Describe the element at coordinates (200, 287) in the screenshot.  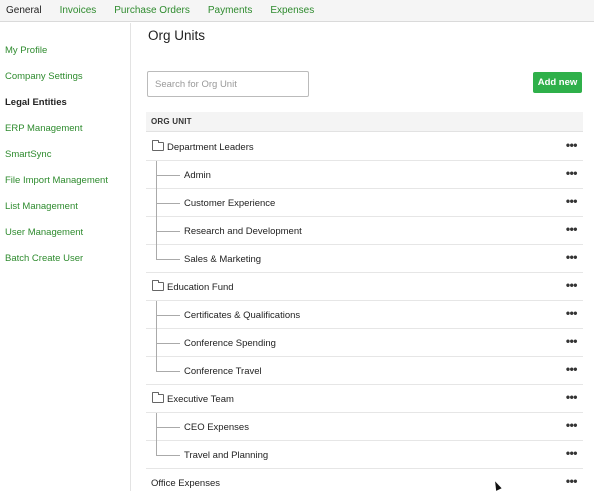
I see `org-unit-name: Education Fund` at that location.